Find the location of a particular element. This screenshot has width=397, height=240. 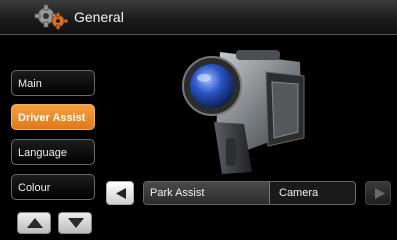

triangle-down-icon is located at coordinates (76, 223).